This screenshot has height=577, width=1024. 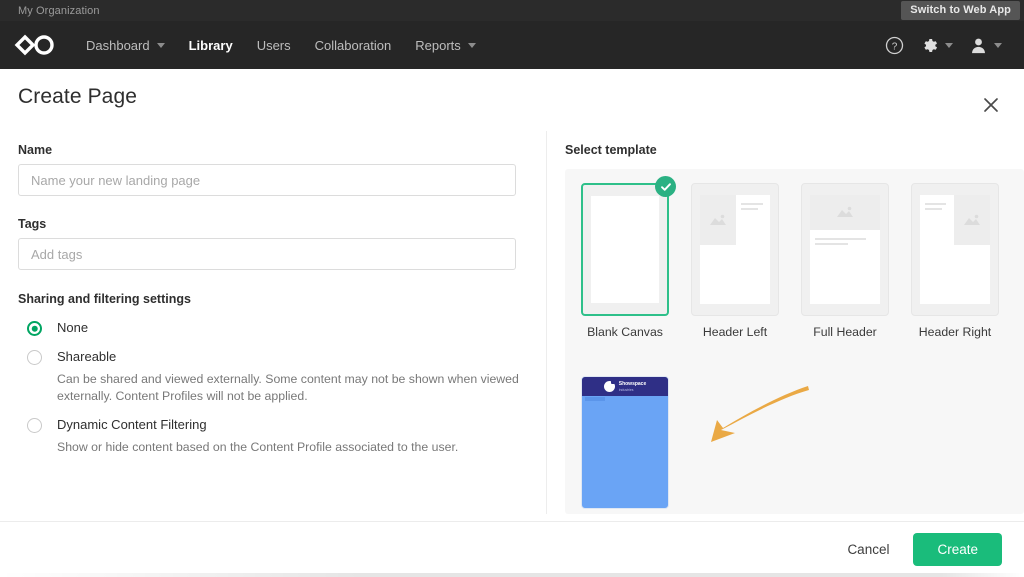 What do you see at coordinates (267, 254) in the screenshot?
I see `tags-input` at bounding box center [267, 254].